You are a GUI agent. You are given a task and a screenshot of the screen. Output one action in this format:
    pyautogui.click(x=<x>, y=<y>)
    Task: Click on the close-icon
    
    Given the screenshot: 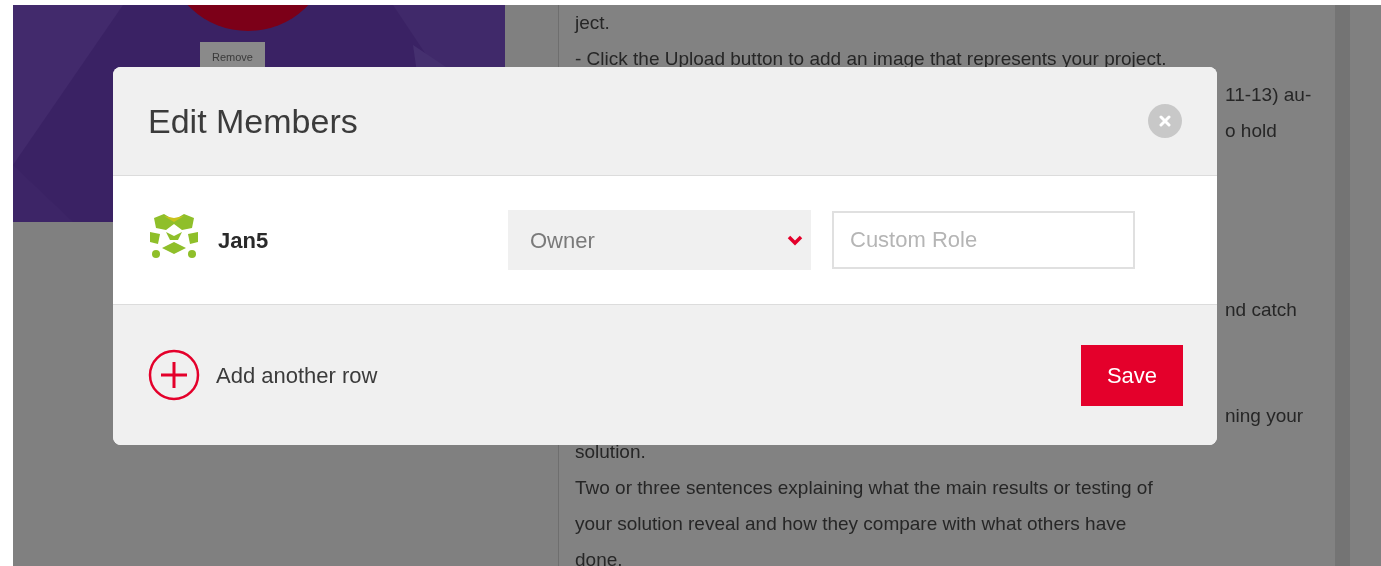 What is the action you would take?
    pyautogui.click(x=1165, y=121)
    